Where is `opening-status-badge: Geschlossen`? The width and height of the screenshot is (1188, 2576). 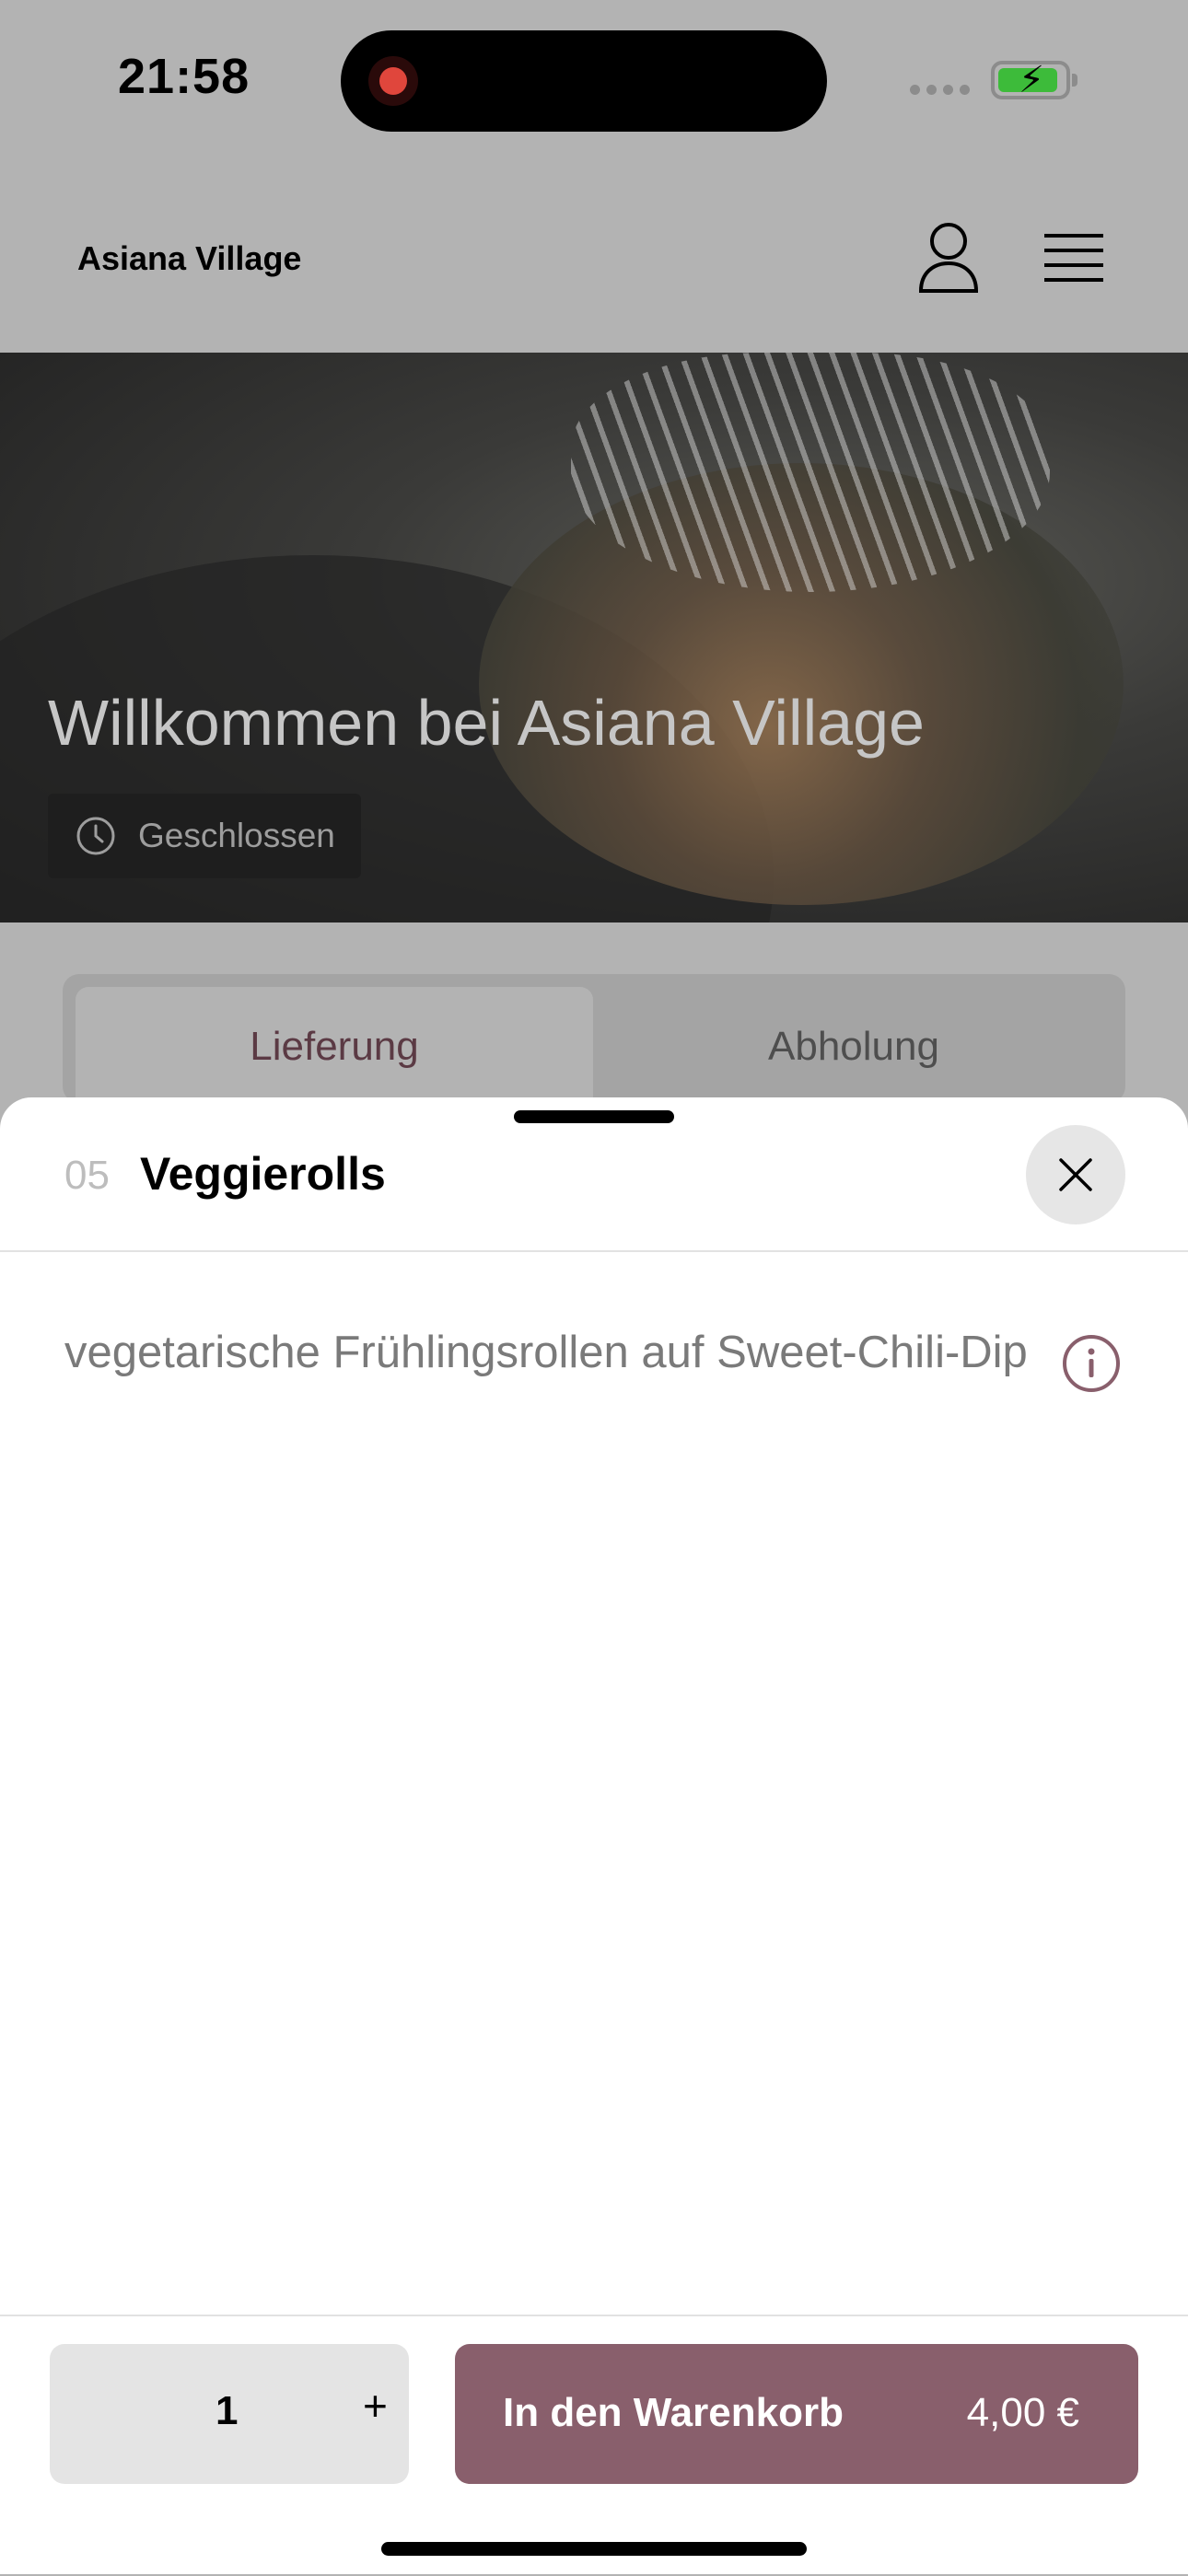
opening-status-badge: Geschlossen is located at coordinates (204, 836).